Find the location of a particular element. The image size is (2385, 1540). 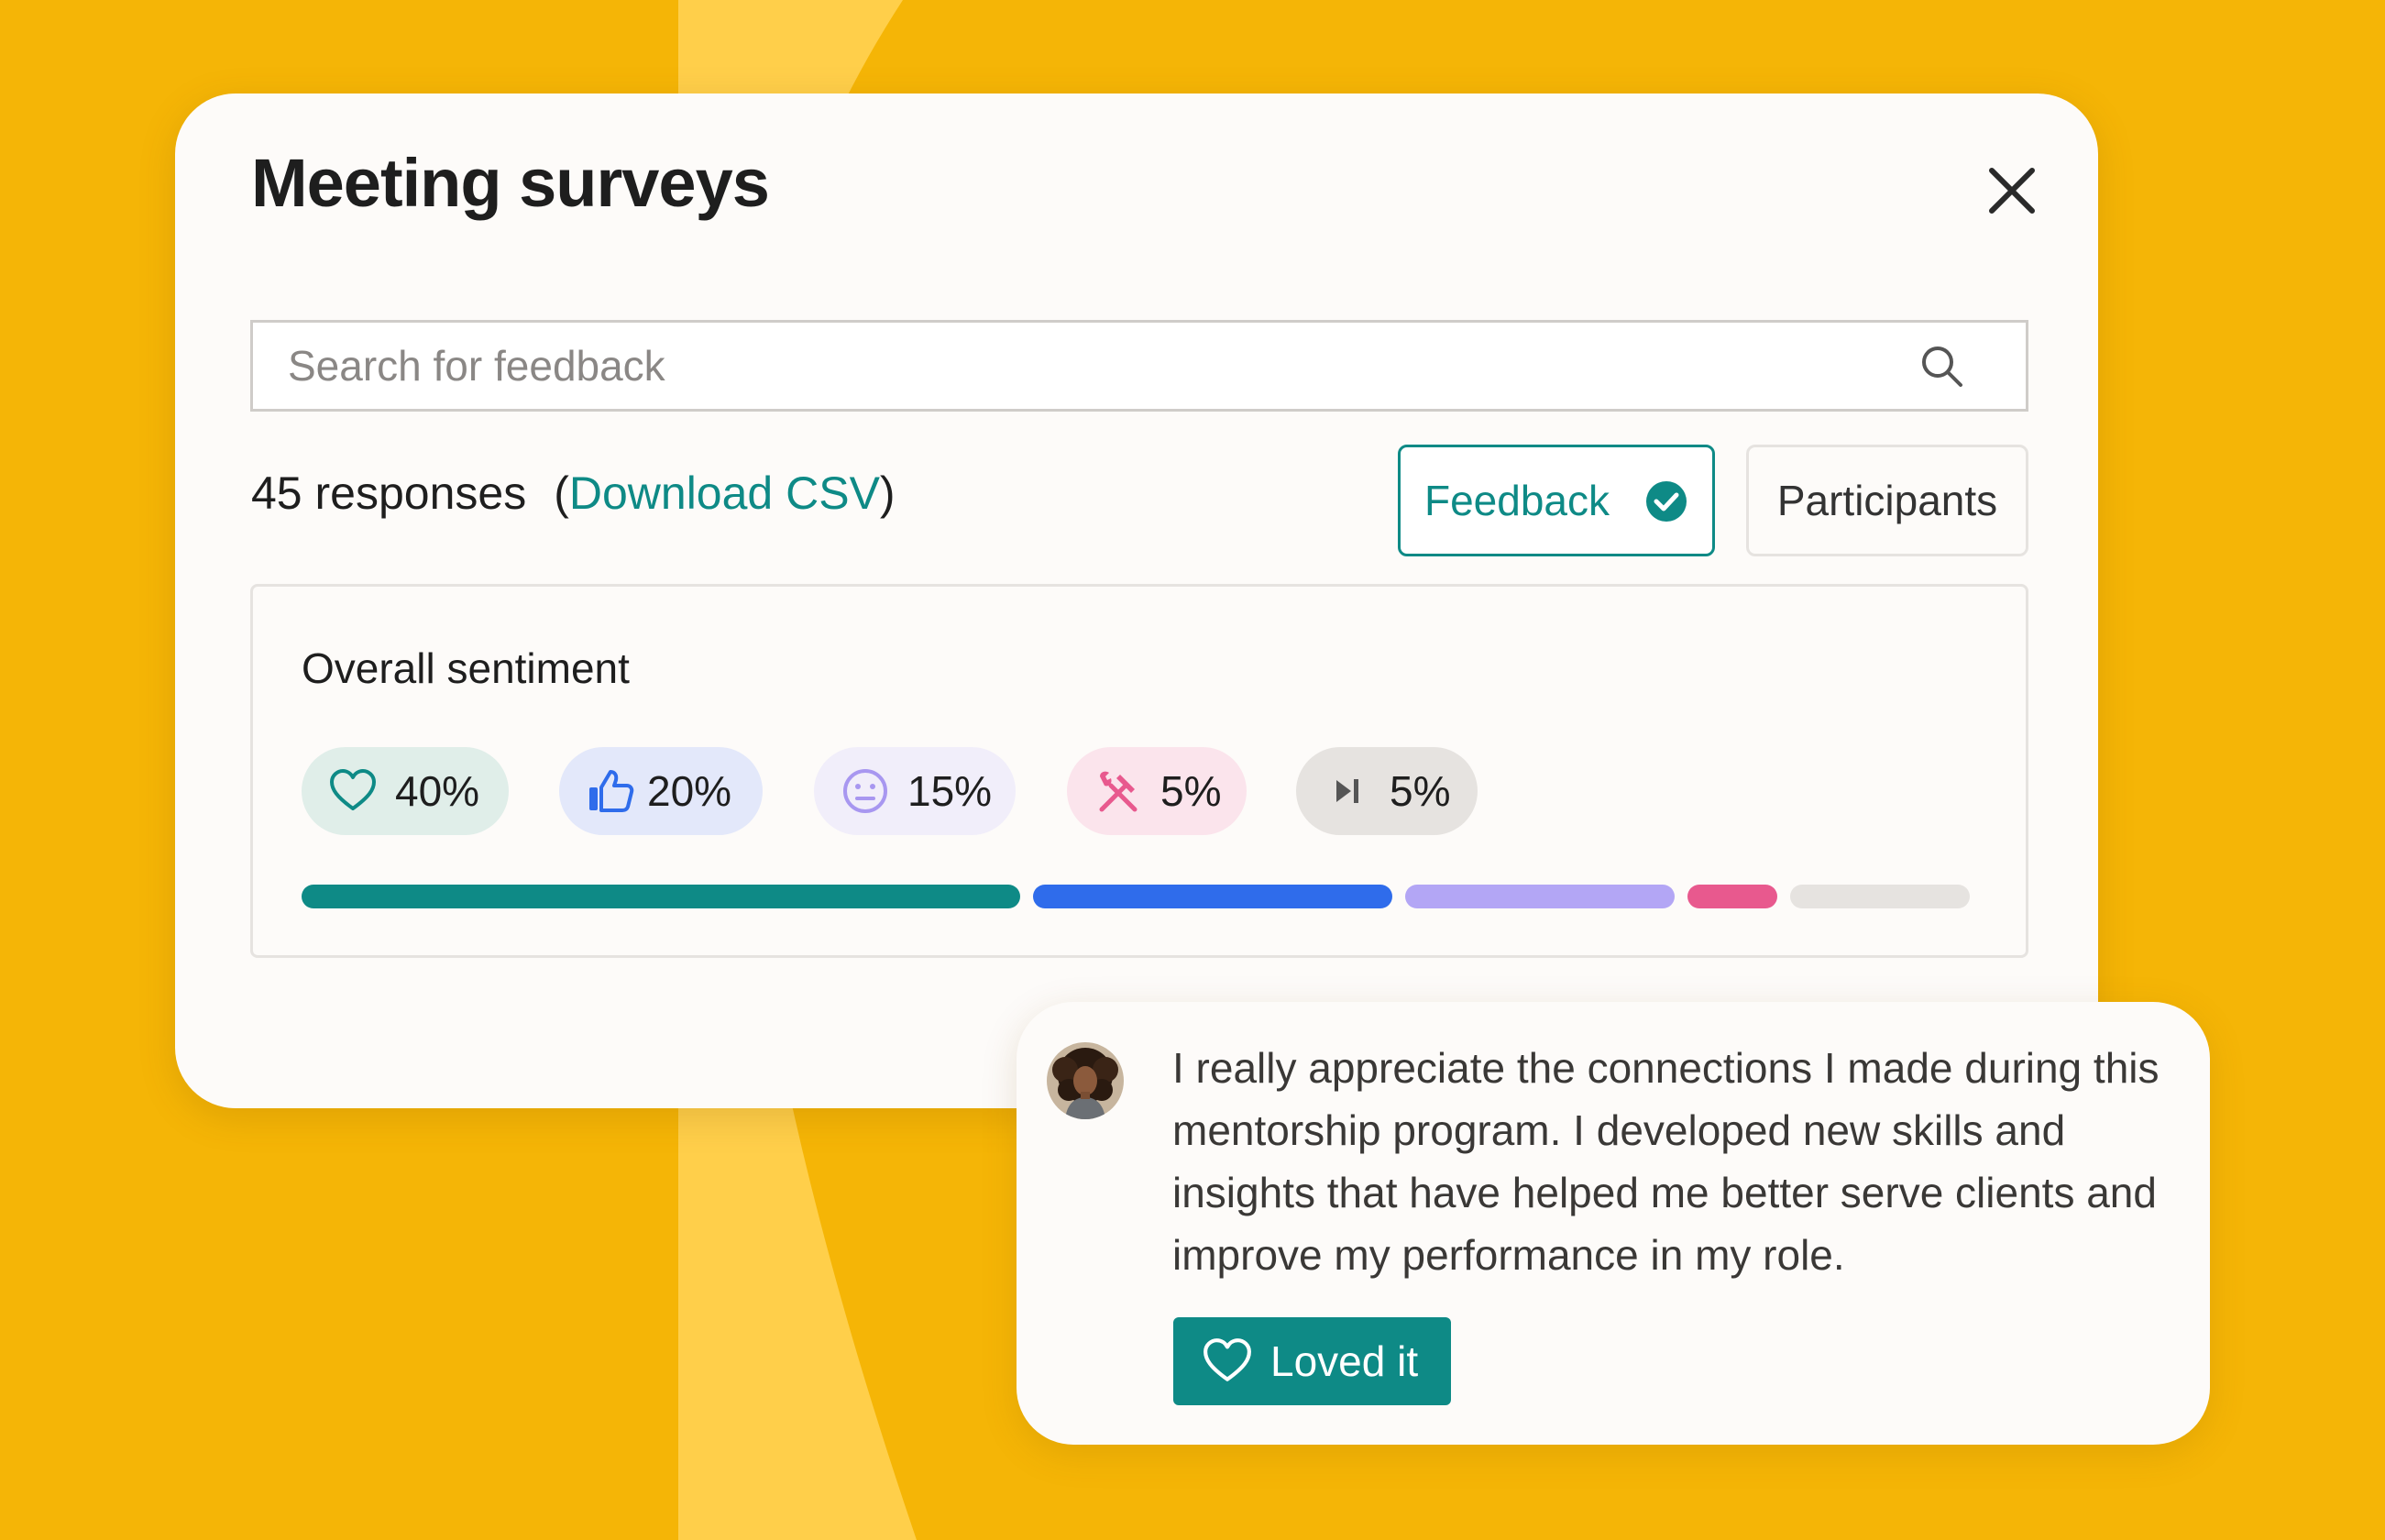

sentiment-pill-neutral: 15% is located at coordinates (915, 791).